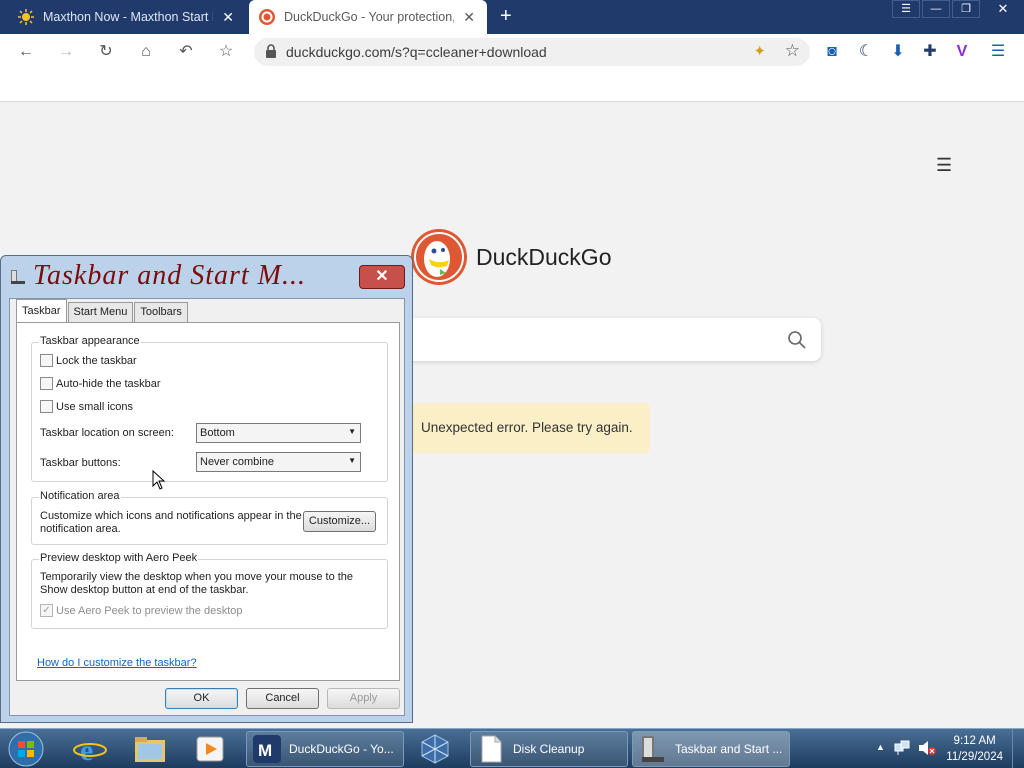 This screenshot has width=1024, height=768. I want to click on cancel-button: Cancel, so click(282, 698).